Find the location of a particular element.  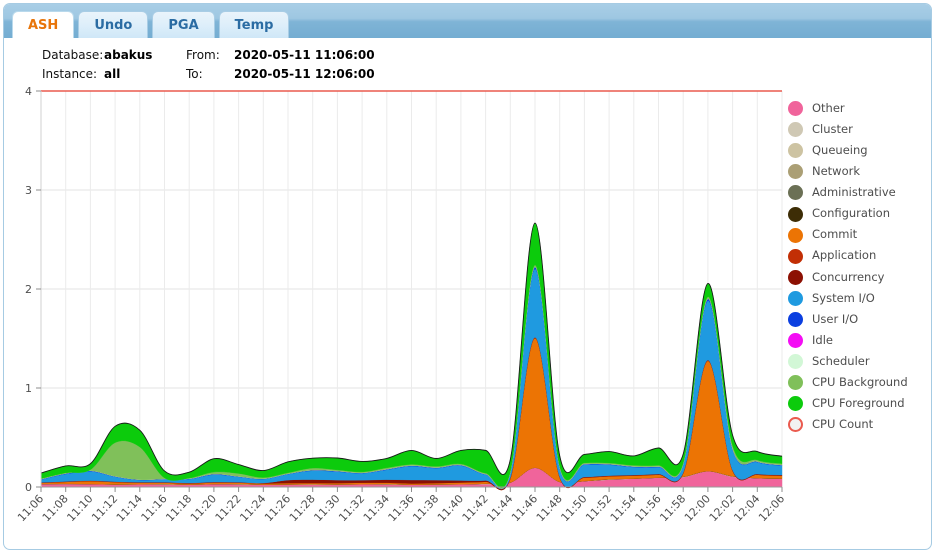

legend-label: Administrative is located at coordinates (854, 192).